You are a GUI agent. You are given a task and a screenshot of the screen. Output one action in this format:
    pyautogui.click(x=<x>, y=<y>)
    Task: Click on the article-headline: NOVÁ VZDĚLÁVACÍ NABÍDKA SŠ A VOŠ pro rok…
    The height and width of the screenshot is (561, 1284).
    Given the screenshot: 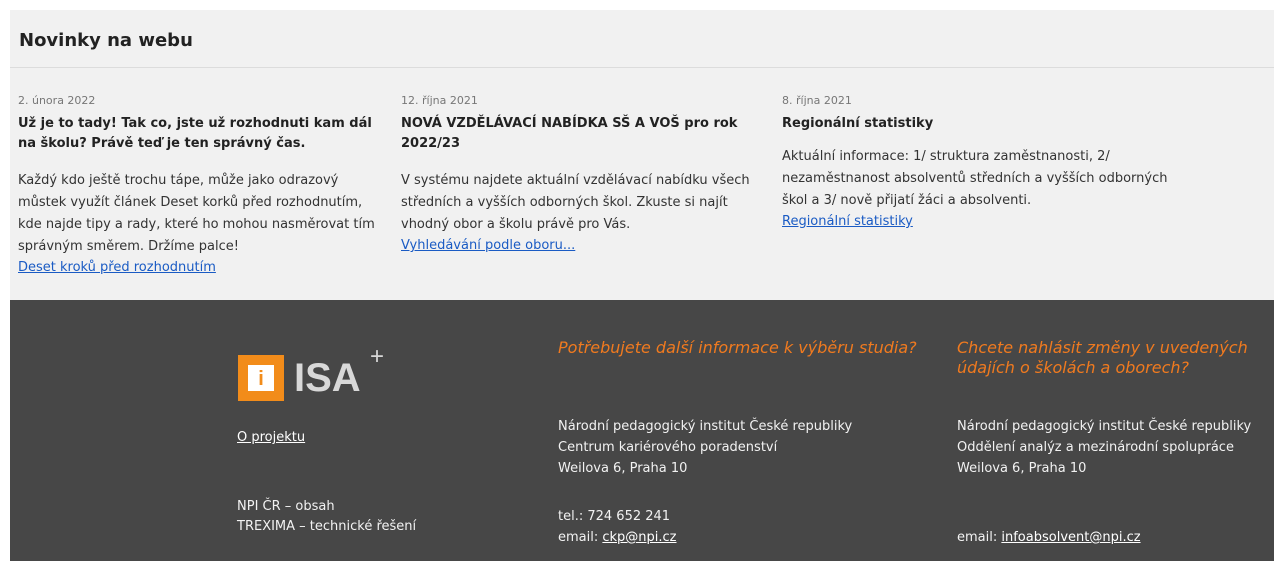 What is the action you would take?
    pyautogui.click(x=569, y=133)
    